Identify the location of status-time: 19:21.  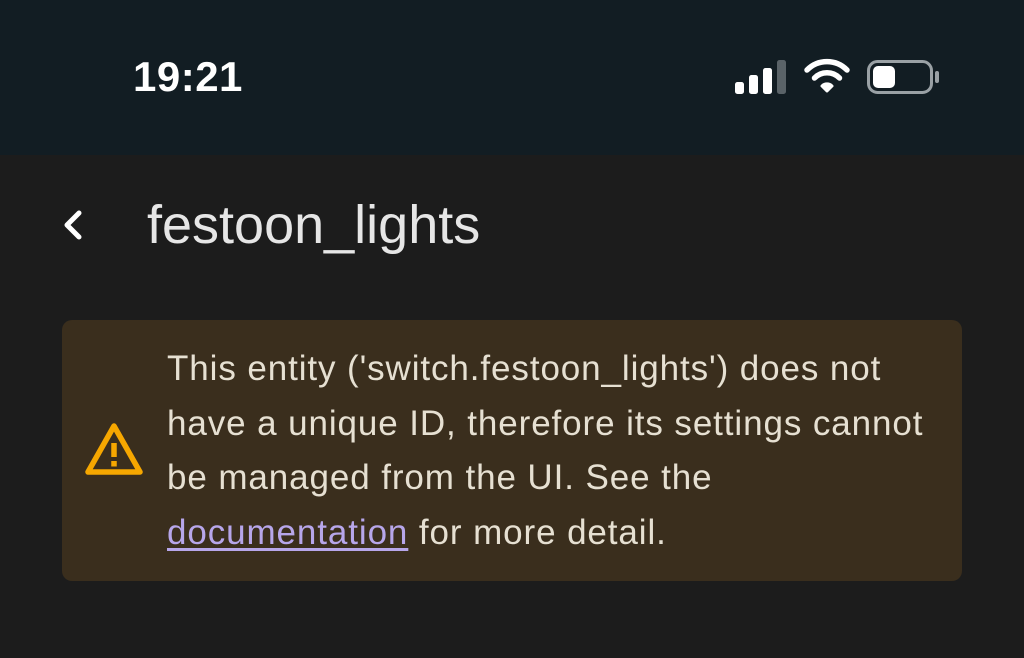
(188, 76).